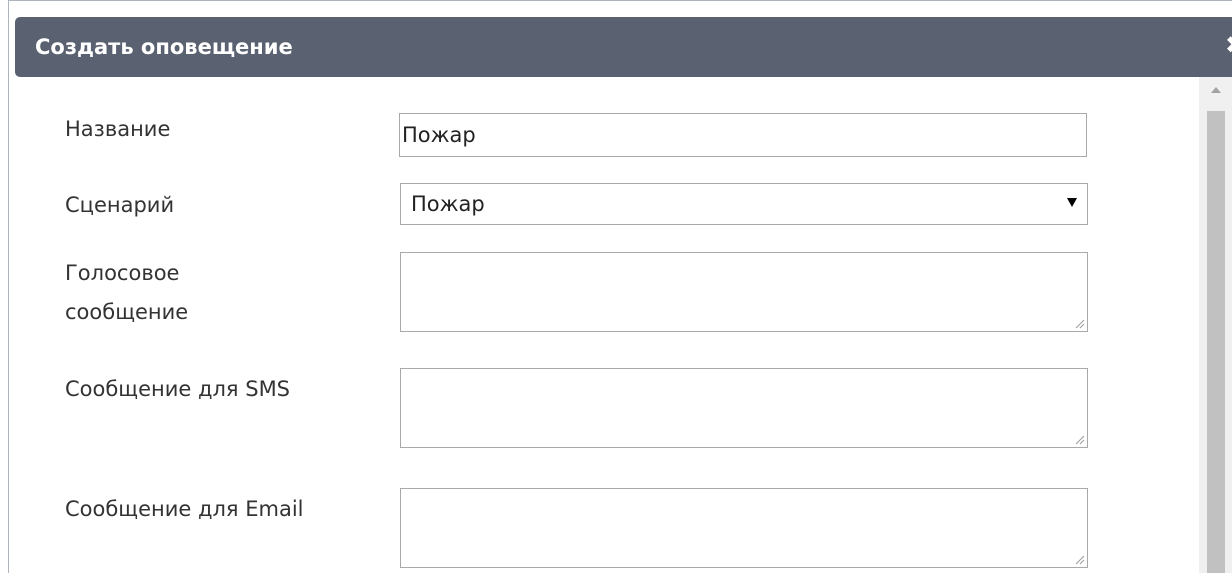  What do you see at coordinates (1216, 90) in the screenshot?
I see `scroll-up-arrow-icon` at bounding box center [1216, 90].